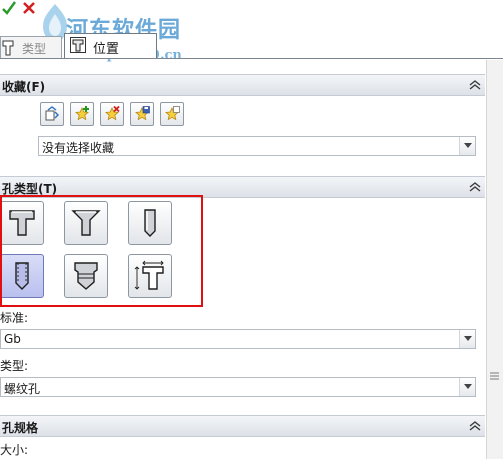 This screenshot has height=459, width=503. Describe the element at coordinates (78, 45) in the screenshot. I see `hole-position-icon` at that location.